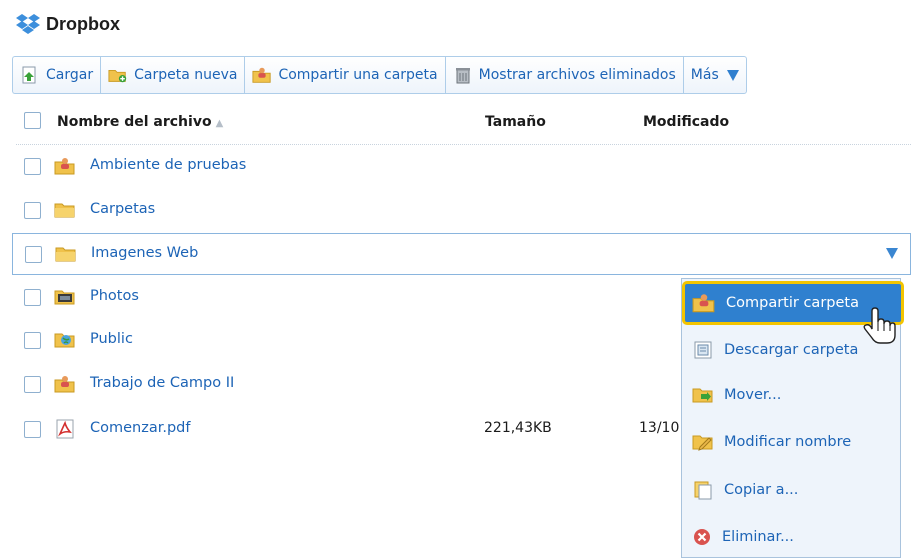 This screenshot has width=921, height=558. What do you see at coordinates (463, 75) in the screenshot?
I see `trash-icon` at bounding box center [463, 75].